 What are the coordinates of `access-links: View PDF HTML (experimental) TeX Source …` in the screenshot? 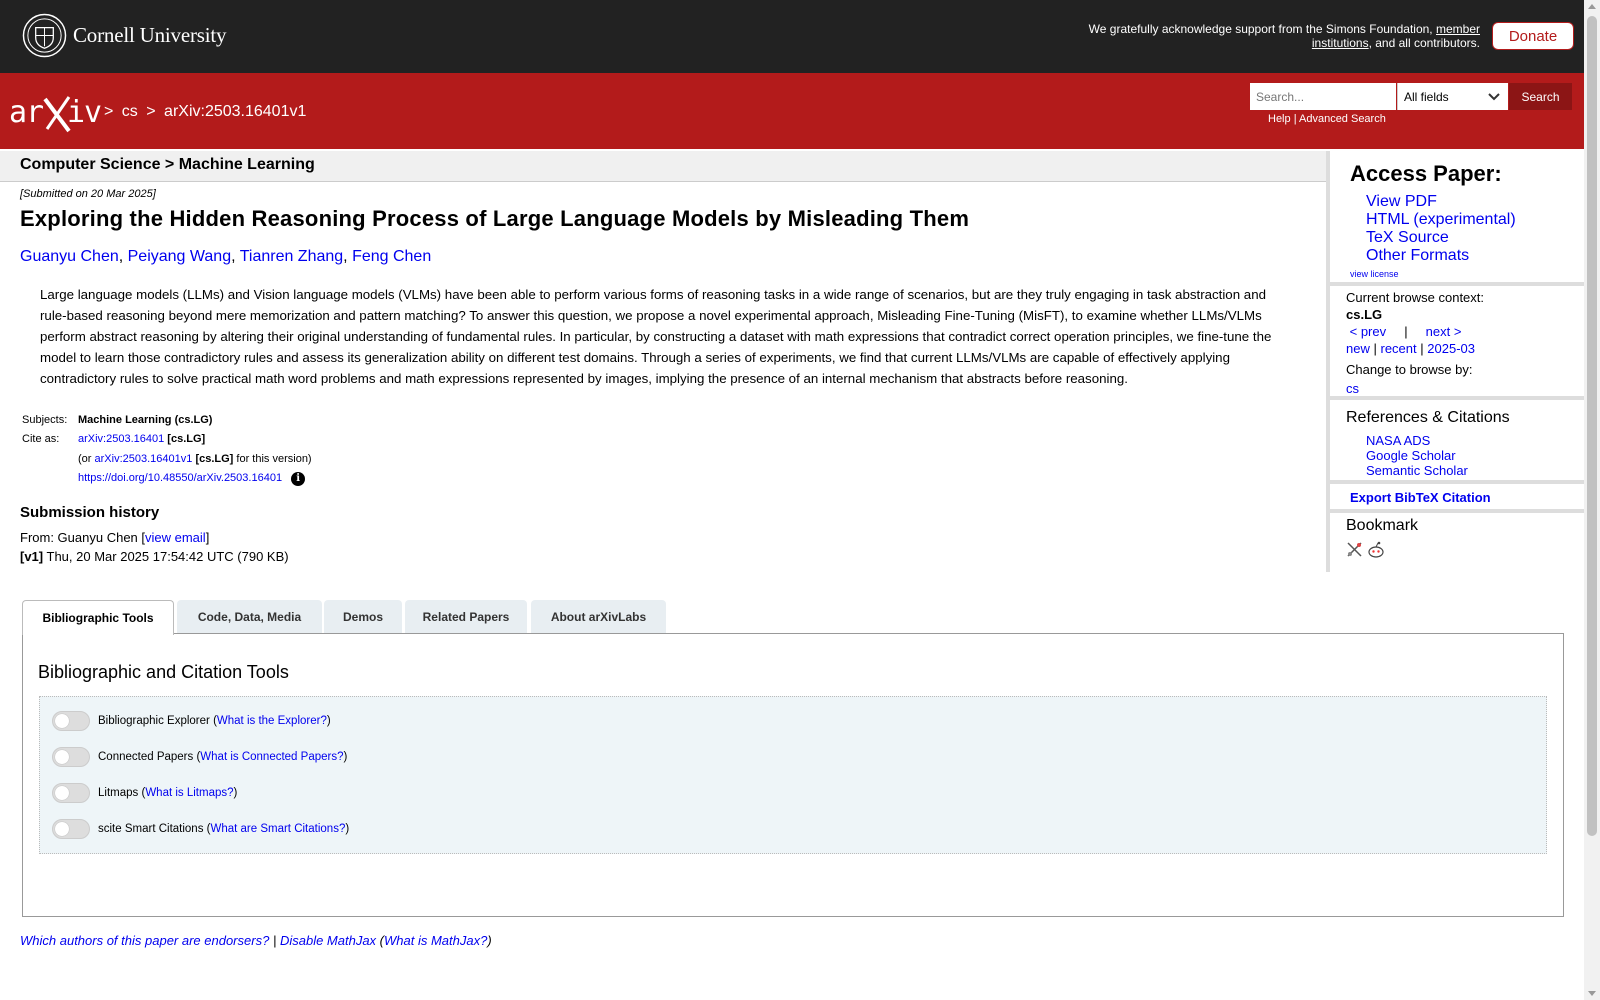 It's located at (1441, 229).